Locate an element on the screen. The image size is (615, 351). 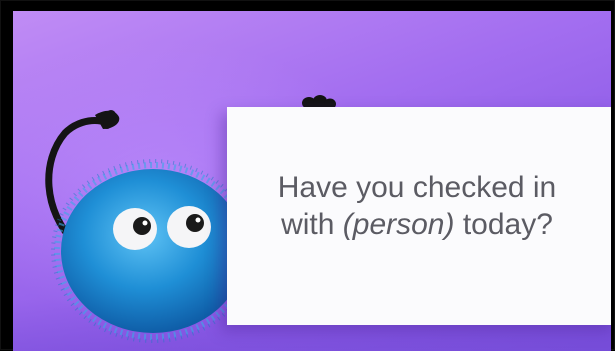
card-line-2-suffix: today? is located at coordinates (503, 224).